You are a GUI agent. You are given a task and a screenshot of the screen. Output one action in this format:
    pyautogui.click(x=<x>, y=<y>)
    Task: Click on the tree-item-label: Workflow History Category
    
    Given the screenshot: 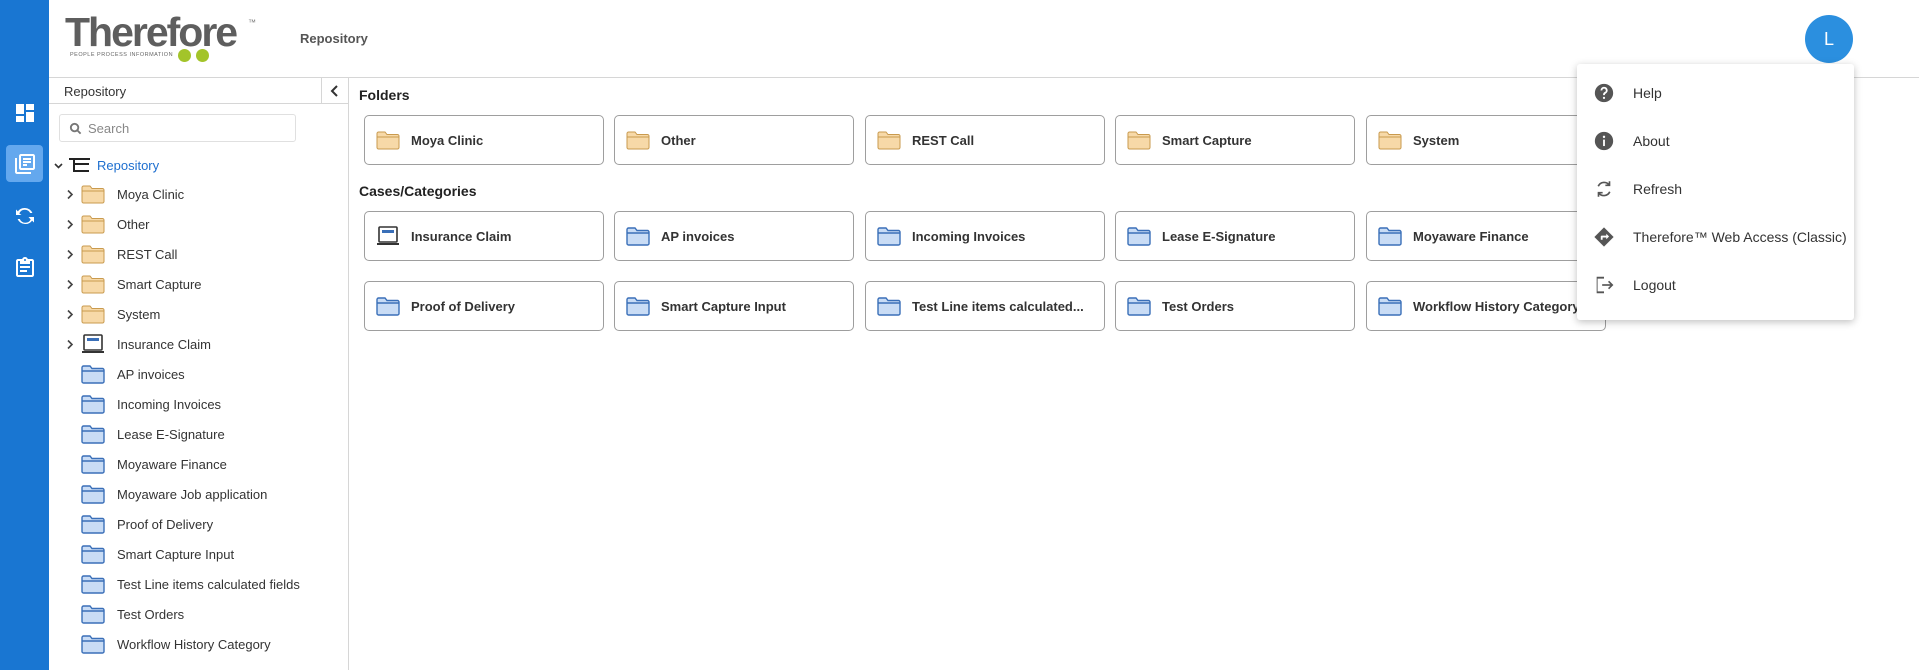 What is the action you would take?
    pyautogui.click(x=194, y=644)
    